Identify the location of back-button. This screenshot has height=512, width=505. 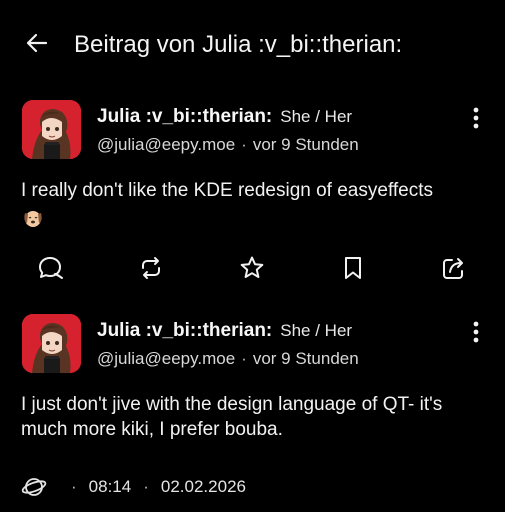
(37, 43).